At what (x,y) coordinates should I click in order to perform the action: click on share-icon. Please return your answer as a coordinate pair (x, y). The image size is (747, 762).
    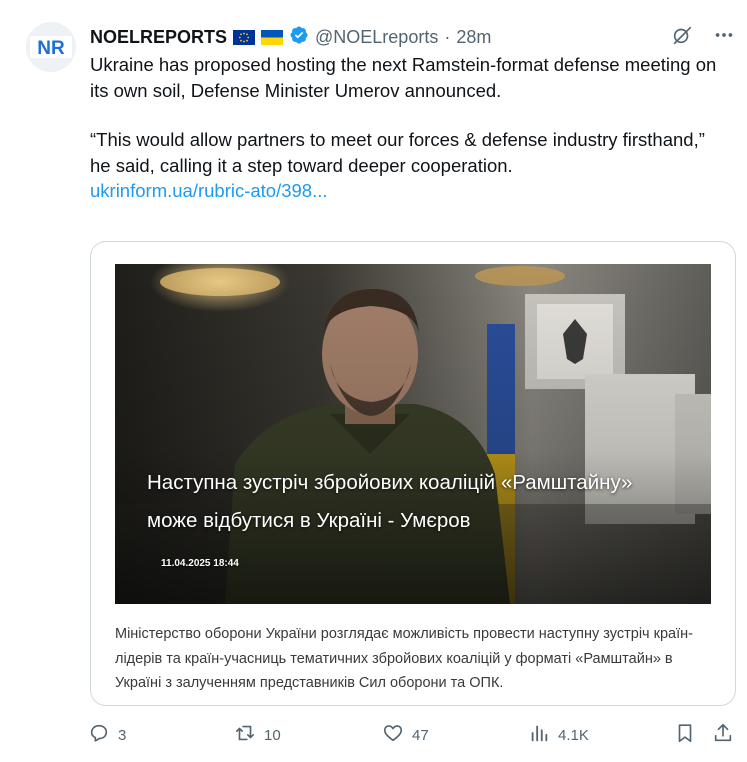
    Looking at the image, I should click on (723, 735).